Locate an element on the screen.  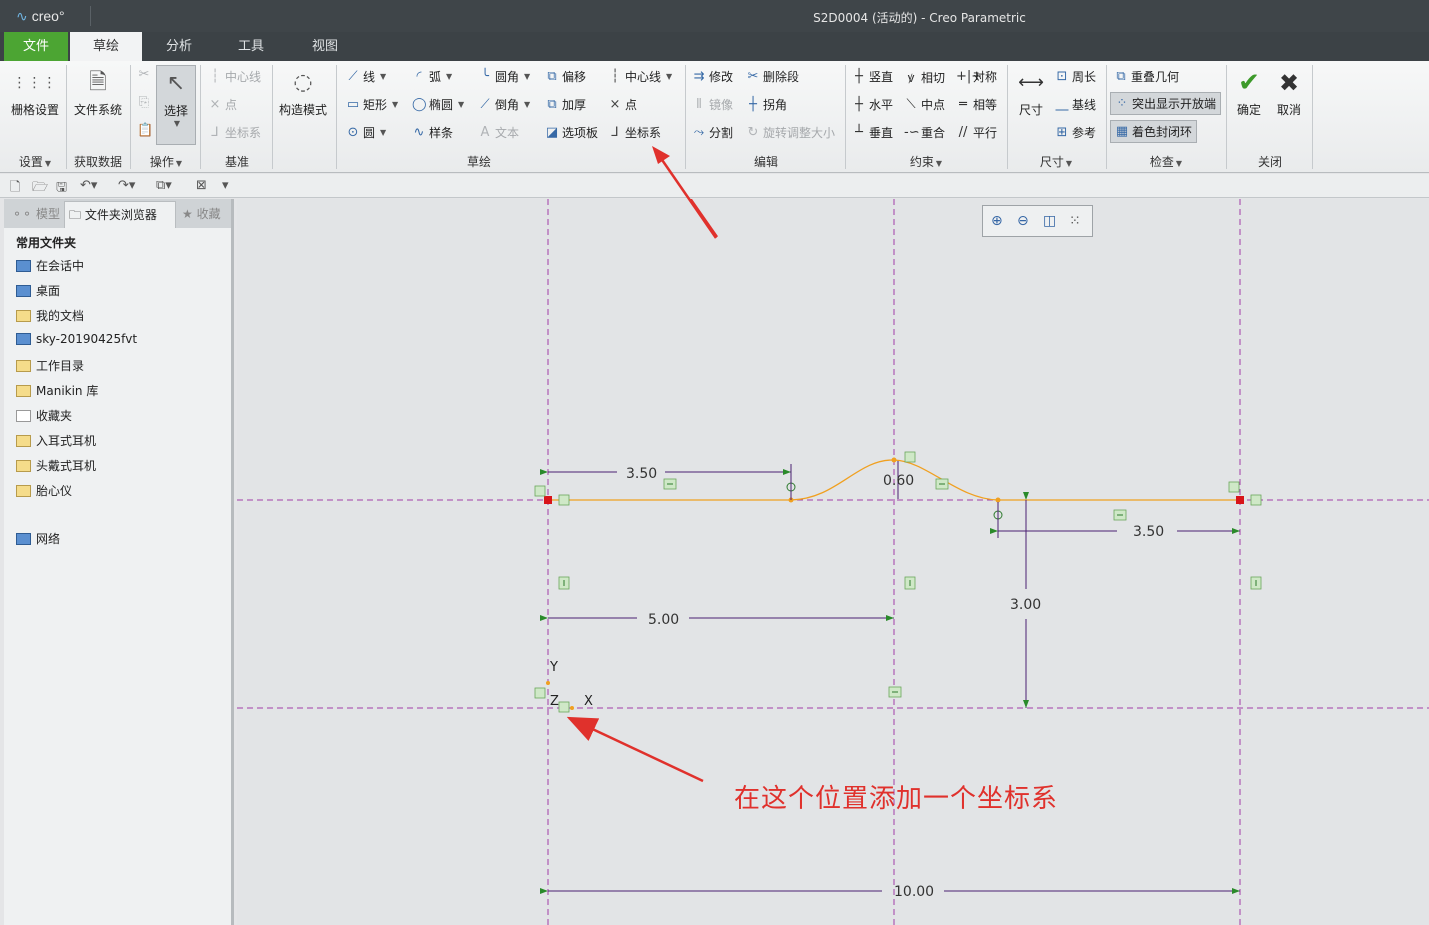
line-button: ⟋ 线 ▼ is located at coordinates (366, 76).